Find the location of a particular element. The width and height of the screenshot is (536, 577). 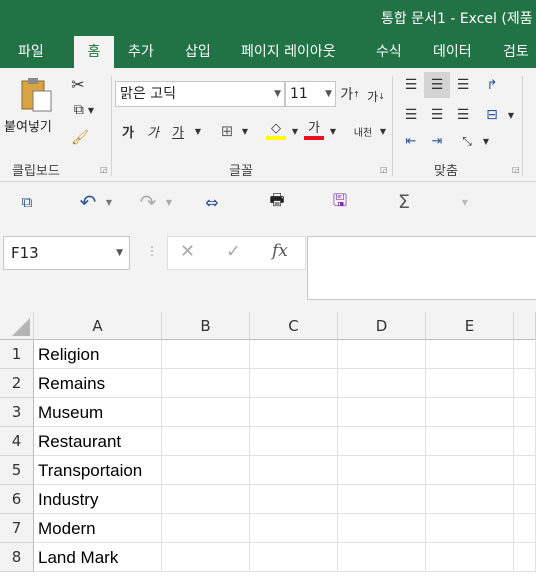

column-header-b: B is located at coordinates (206, 326).